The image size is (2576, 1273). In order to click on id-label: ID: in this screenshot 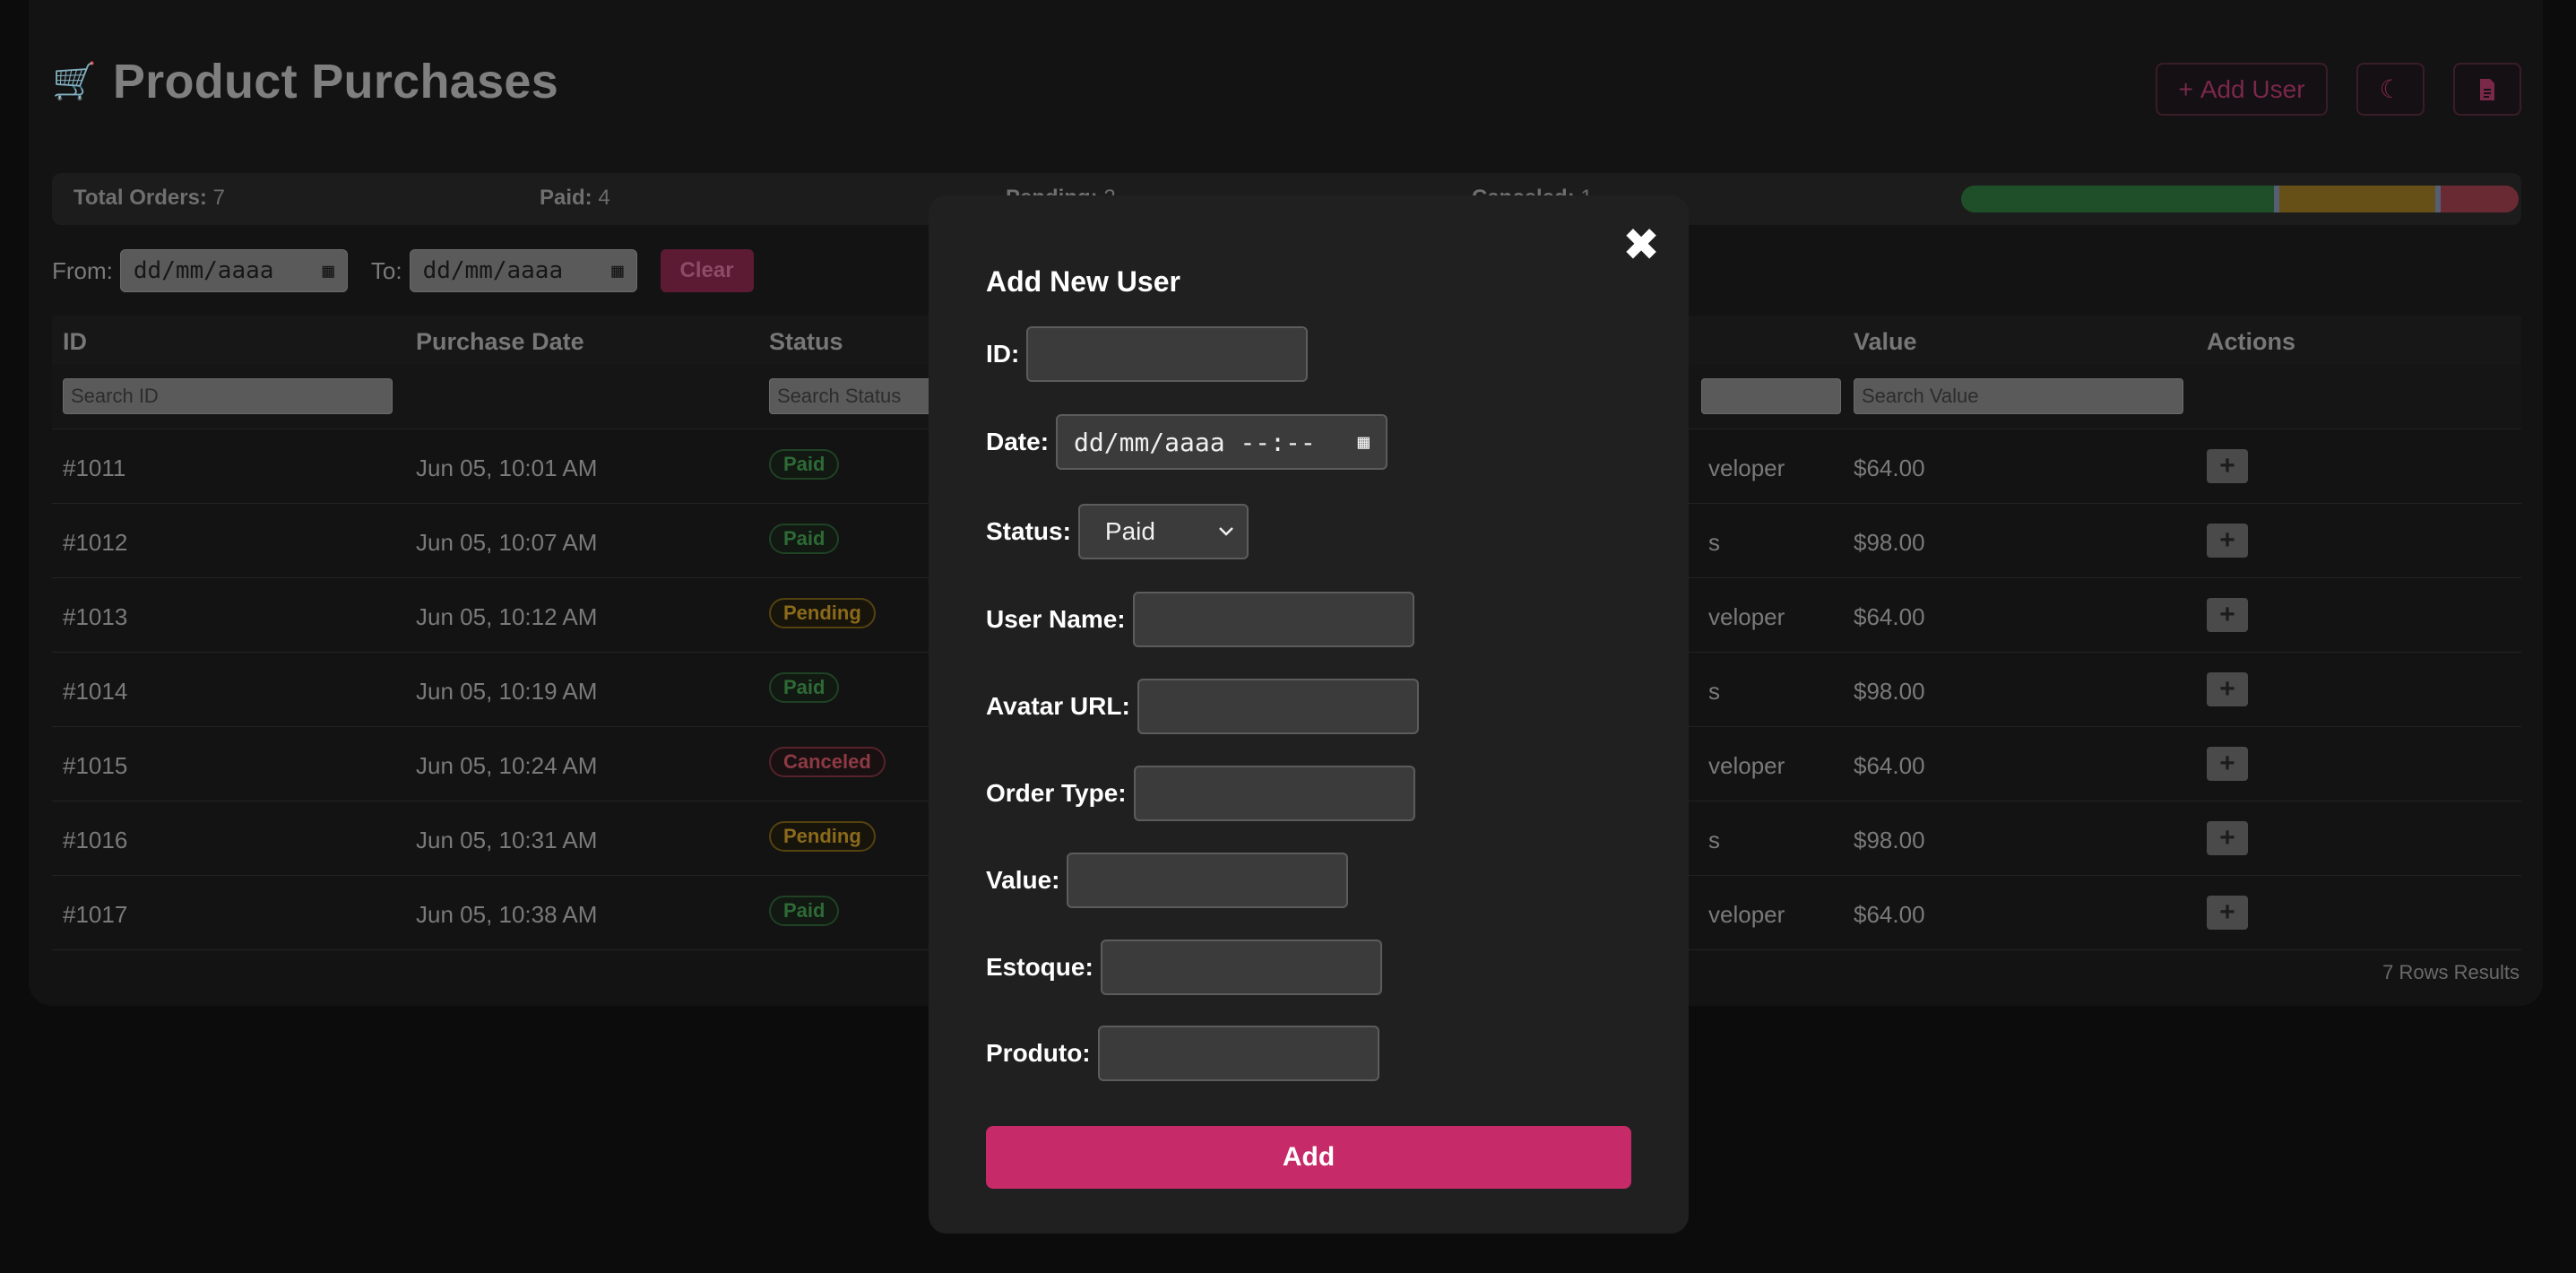, I will do `click(1003, 354)`.